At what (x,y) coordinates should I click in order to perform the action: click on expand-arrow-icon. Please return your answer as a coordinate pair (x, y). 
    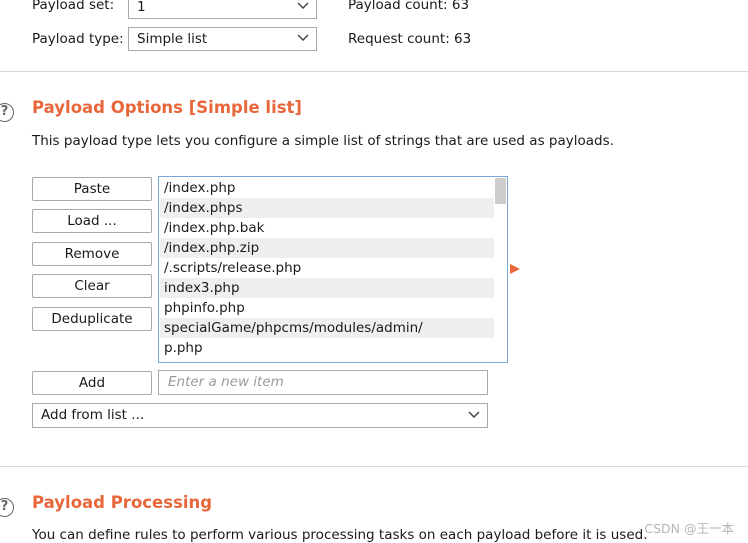
    Looking at the image, I should click on (515, 269).